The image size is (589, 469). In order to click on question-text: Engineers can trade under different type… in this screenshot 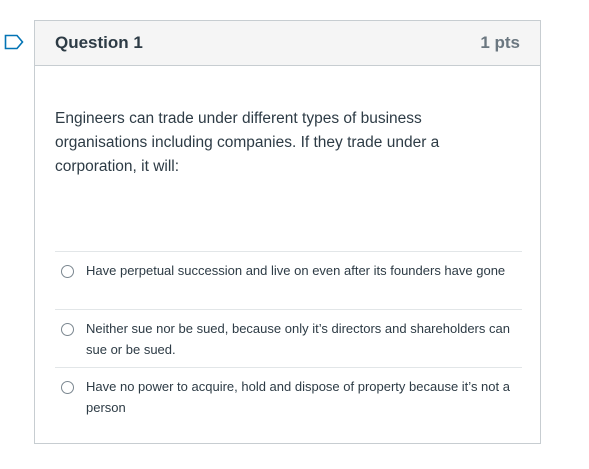, I will do `click(247, 142)`.